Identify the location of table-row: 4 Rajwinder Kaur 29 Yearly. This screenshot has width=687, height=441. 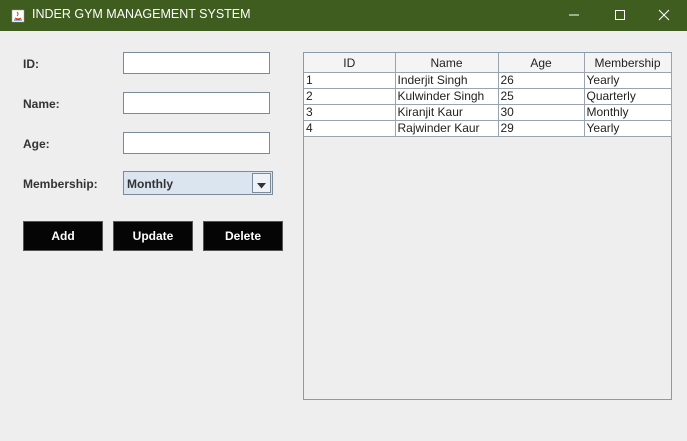
(488, 128).